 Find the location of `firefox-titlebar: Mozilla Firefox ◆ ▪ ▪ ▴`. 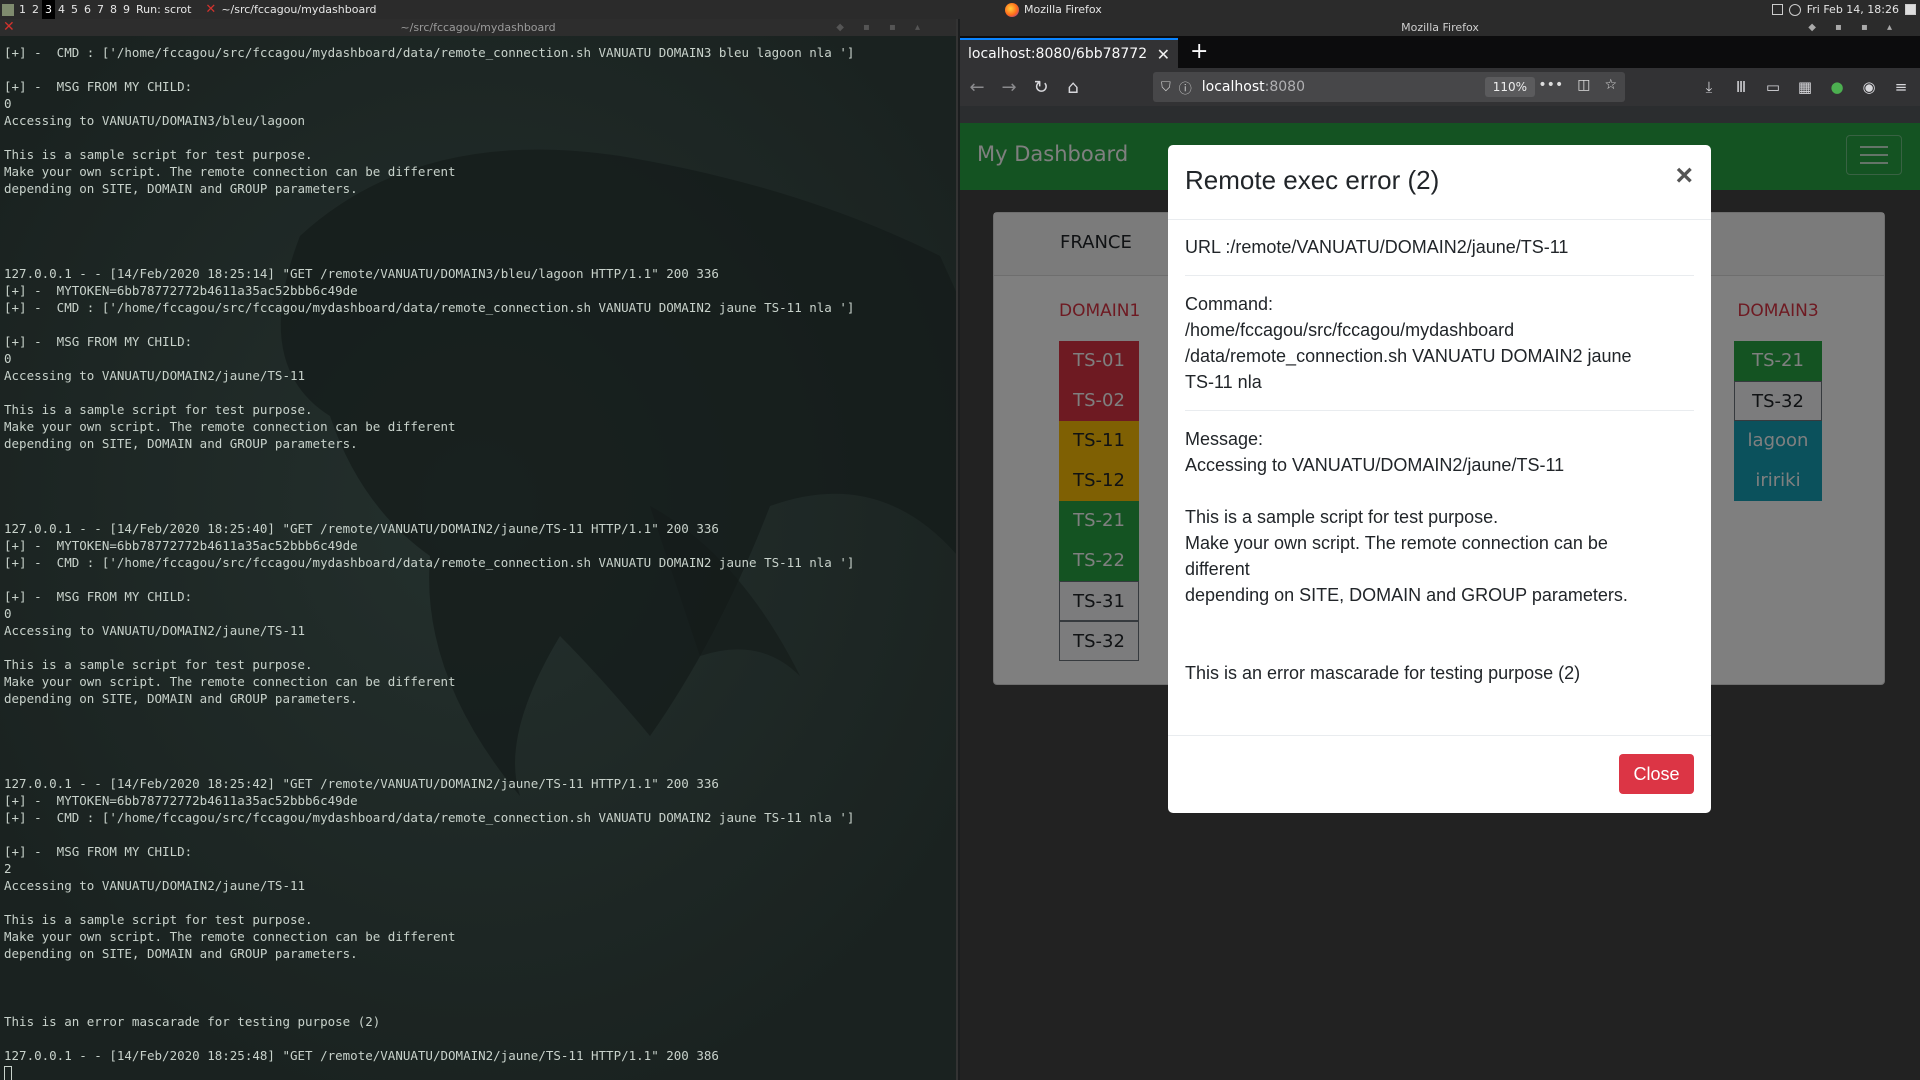

firefox-titlebar: Mozilla Firefox ◆ ▪ ▪ ▴ is located at coordinates (1440, 27).